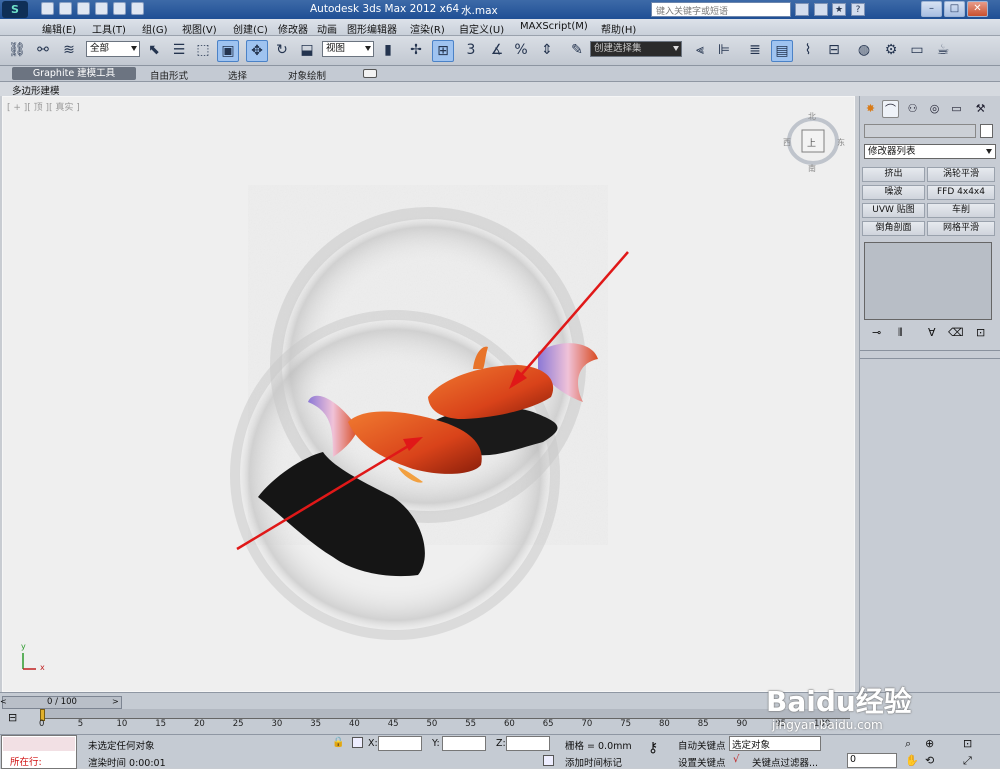 The height and width of the screenshot is (769, 1000). What do you see at coordinates (802, 9) in the screenshot?
I see `search-icon` at bounding box center [802, 9].